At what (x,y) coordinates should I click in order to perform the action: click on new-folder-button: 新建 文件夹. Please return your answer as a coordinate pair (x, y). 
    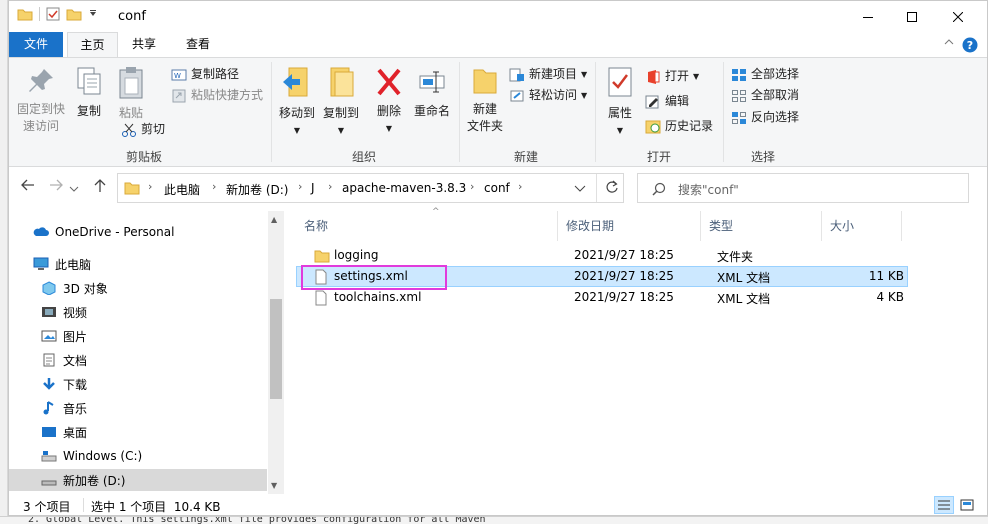
    Looking at the image, I should click on (485, 100).